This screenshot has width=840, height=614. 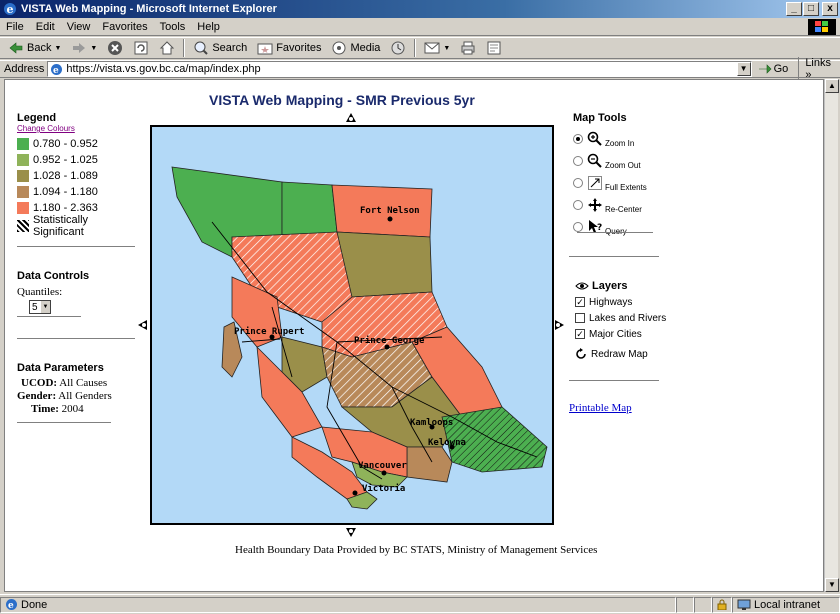 I want to click on menu-view: View, so click(x=79, y=27).